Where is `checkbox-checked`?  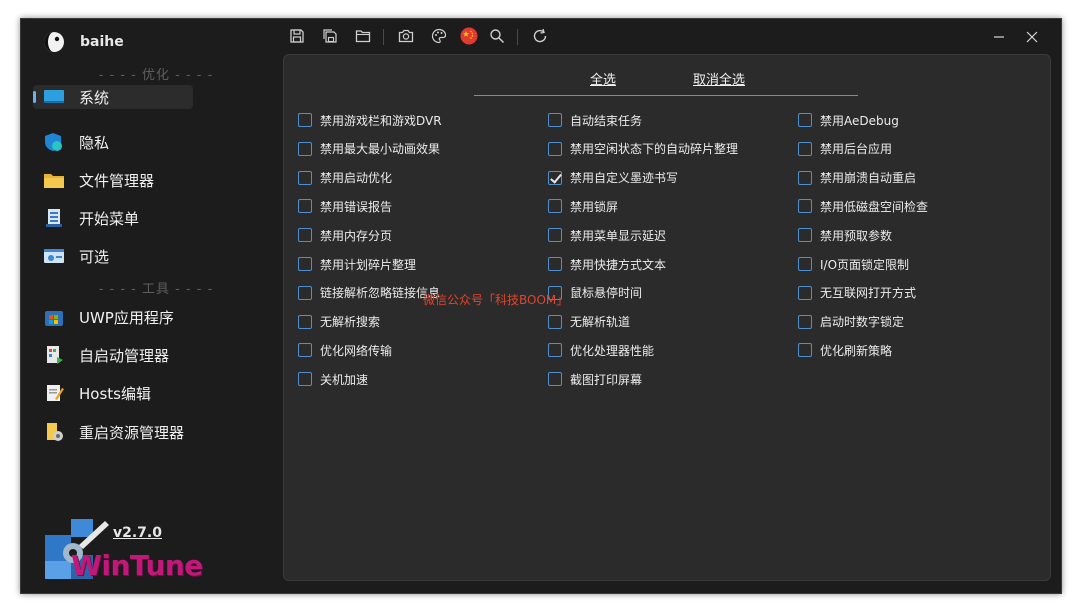
checkbox-checked is located at coordinates (555, 177).